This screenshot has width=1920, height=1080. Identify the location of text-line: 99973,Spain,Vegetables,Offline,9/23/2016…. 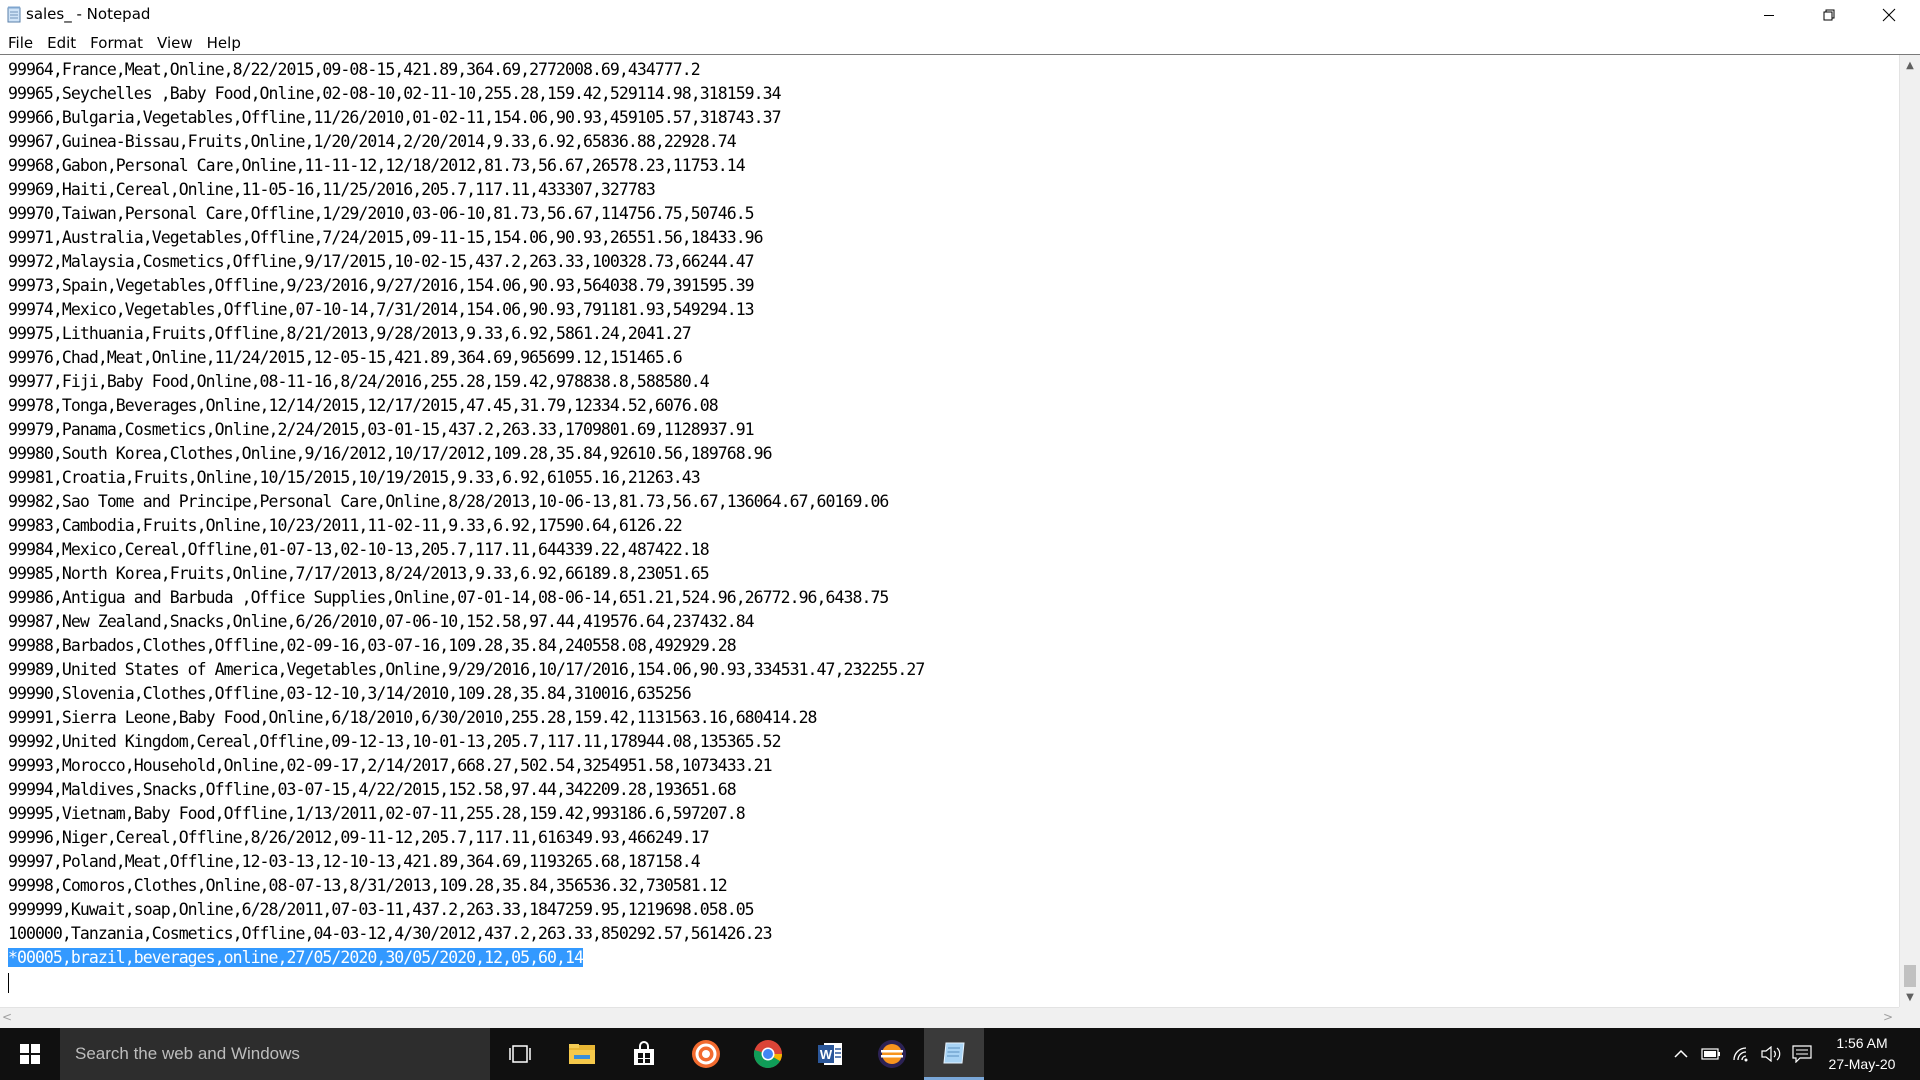
(381, 285).